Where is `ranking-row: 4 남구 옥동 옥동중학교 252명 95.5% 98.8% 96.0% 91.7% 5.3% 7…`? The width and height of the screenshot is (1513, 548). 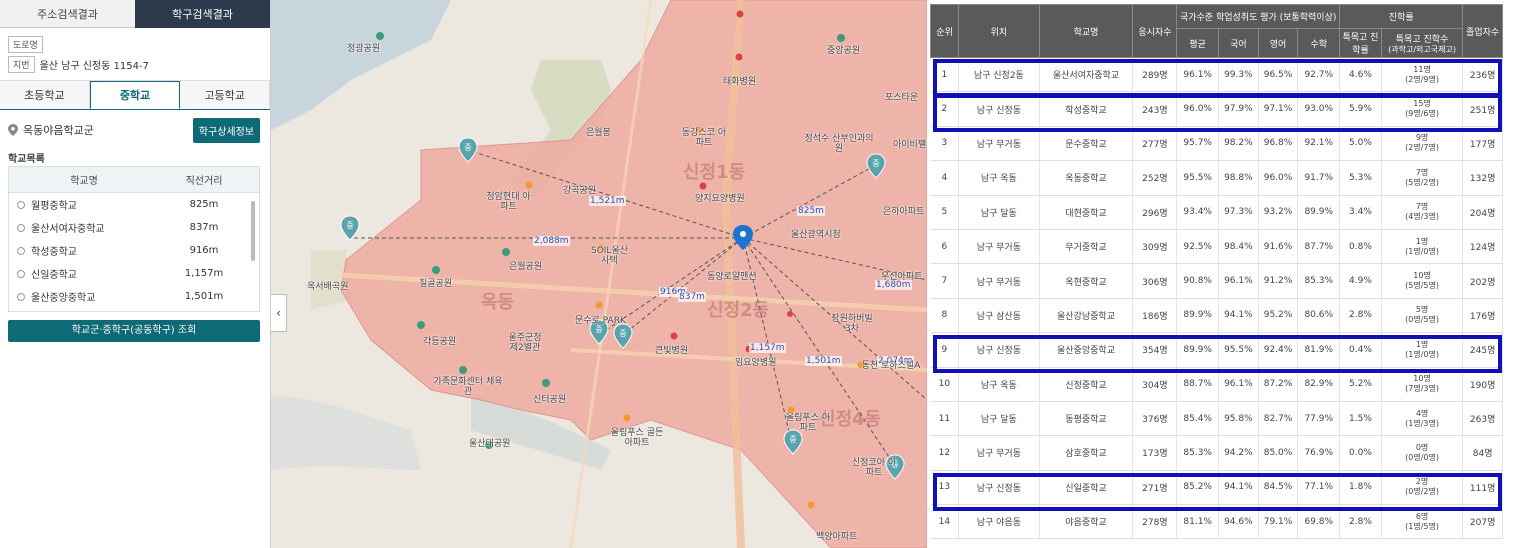
ranking-row: 4 남구 옥동 옥동중학교 252명 95.5% 98.8% 96.0% 91.7% 5.3% 7… is located at coordinates (1216, 178).